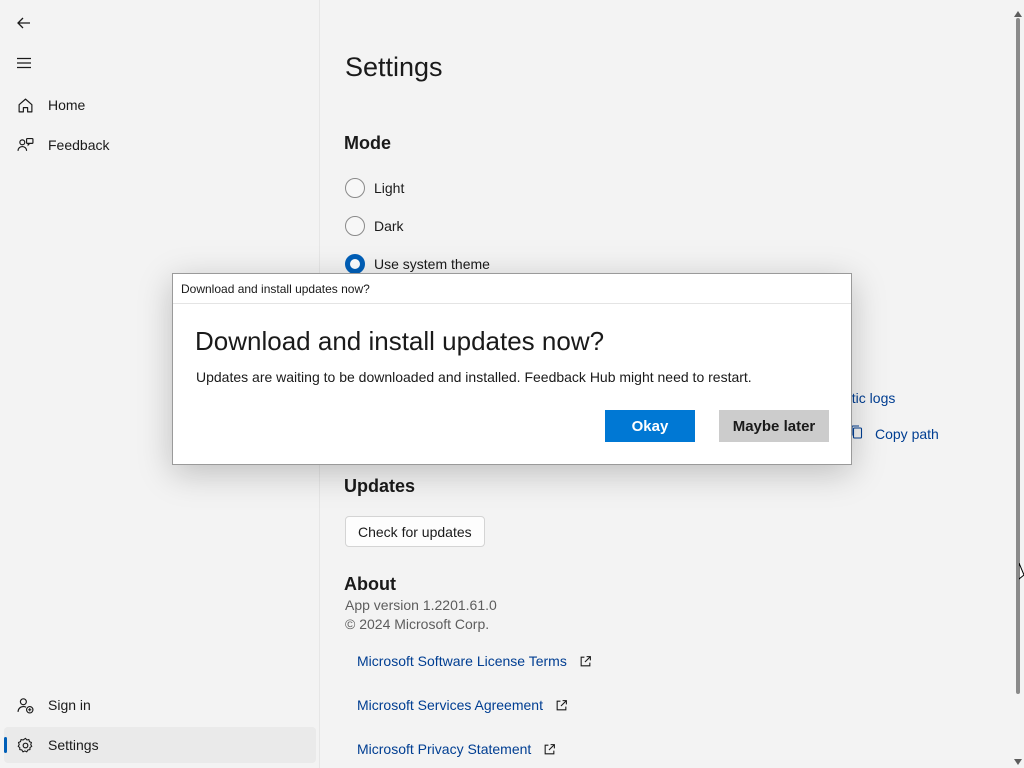 The height and width of the screenshot is (768, 1024). Describe the element at coordinates (24, 145) in the screenshot. I see `feedback-icon` at that location.